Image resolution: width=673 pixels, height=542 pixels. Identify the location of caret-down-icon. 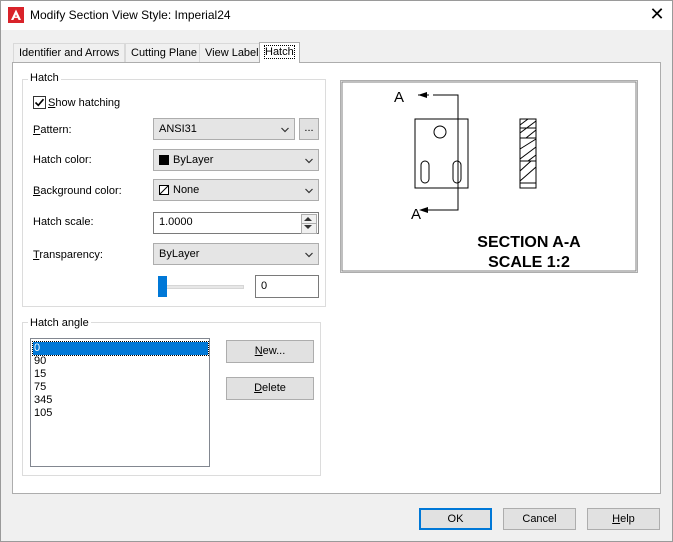
(308, 227).